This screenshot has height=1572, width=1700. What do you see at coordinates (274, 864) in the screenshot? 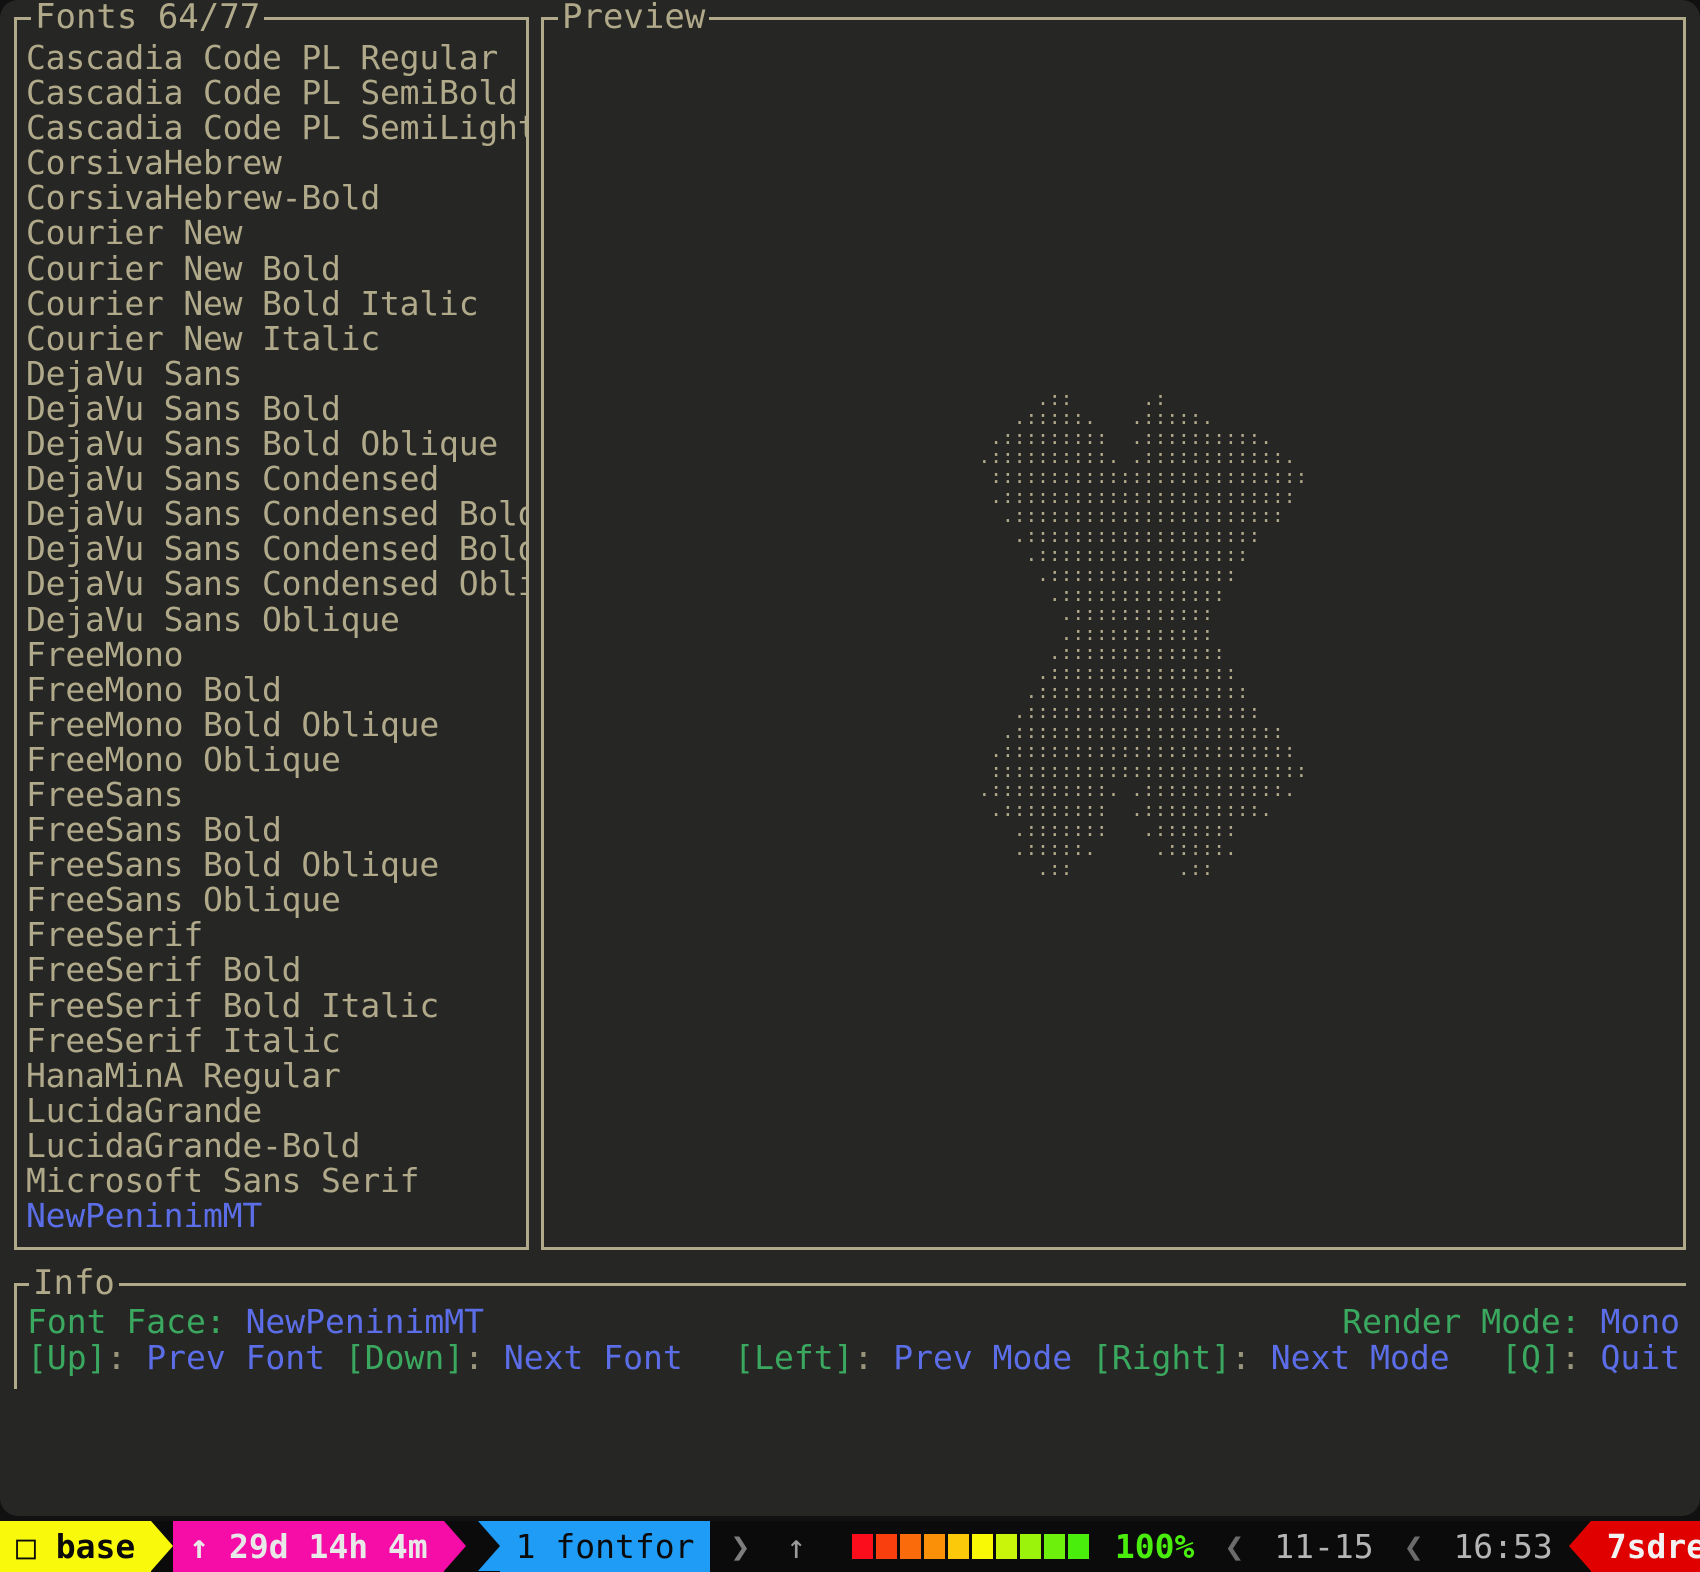
I see `font-list-item: FreeSans Bold Oblique` at bounding box center [274, 864].